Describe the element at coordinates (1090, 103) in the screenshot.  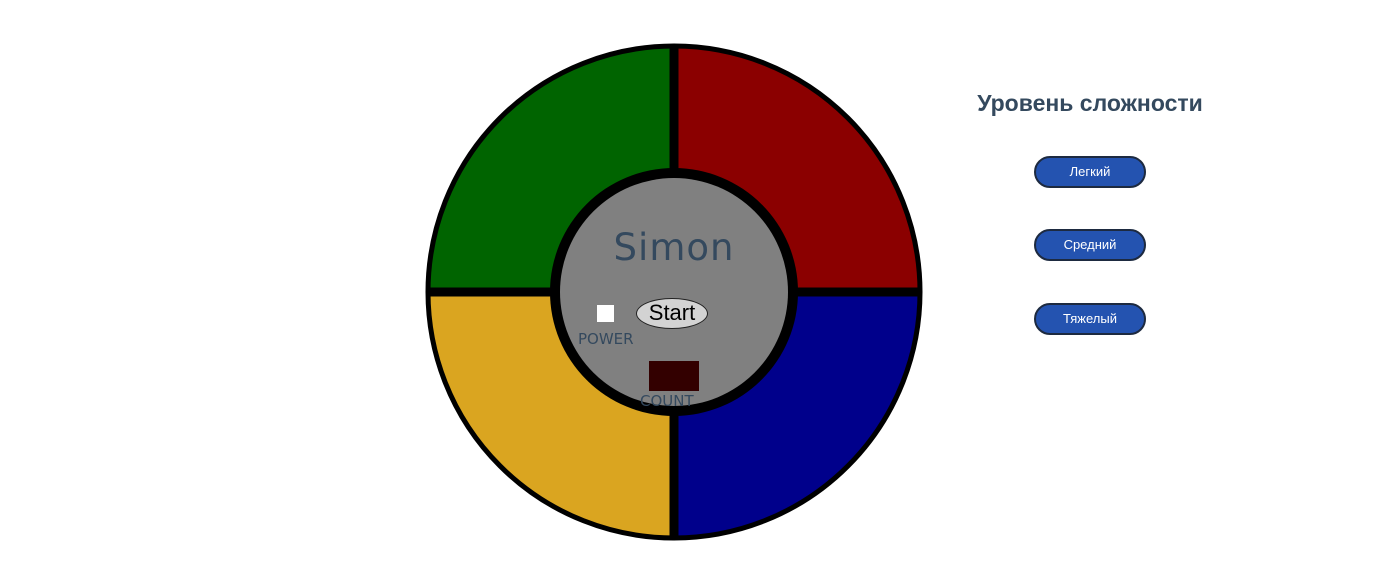
I see `difficulty-title: Уровень сложности` at that location.